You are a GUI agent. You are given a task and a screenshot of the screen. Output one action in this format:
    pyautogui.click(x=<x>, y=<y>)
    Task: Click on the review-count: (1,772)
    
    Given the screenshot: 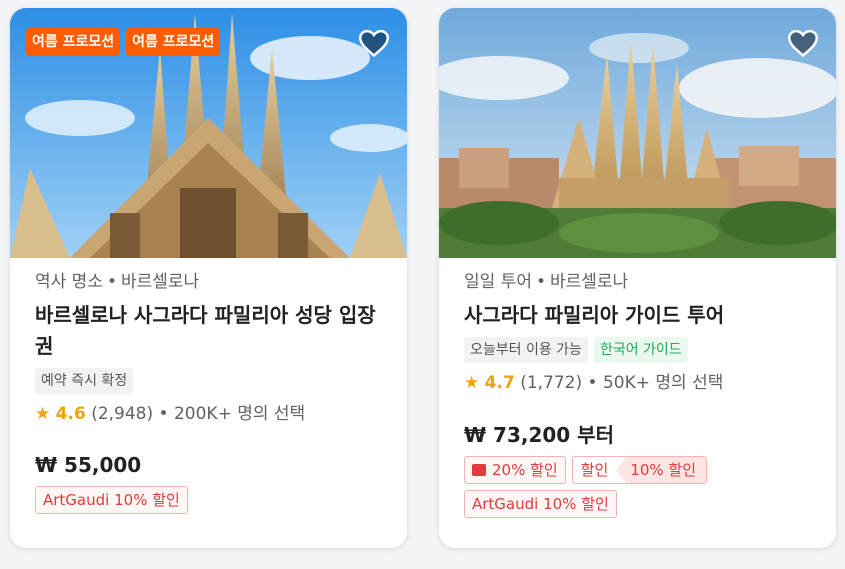 What is the action you would take?
    pyautogui.click(x=551, y=383)
    